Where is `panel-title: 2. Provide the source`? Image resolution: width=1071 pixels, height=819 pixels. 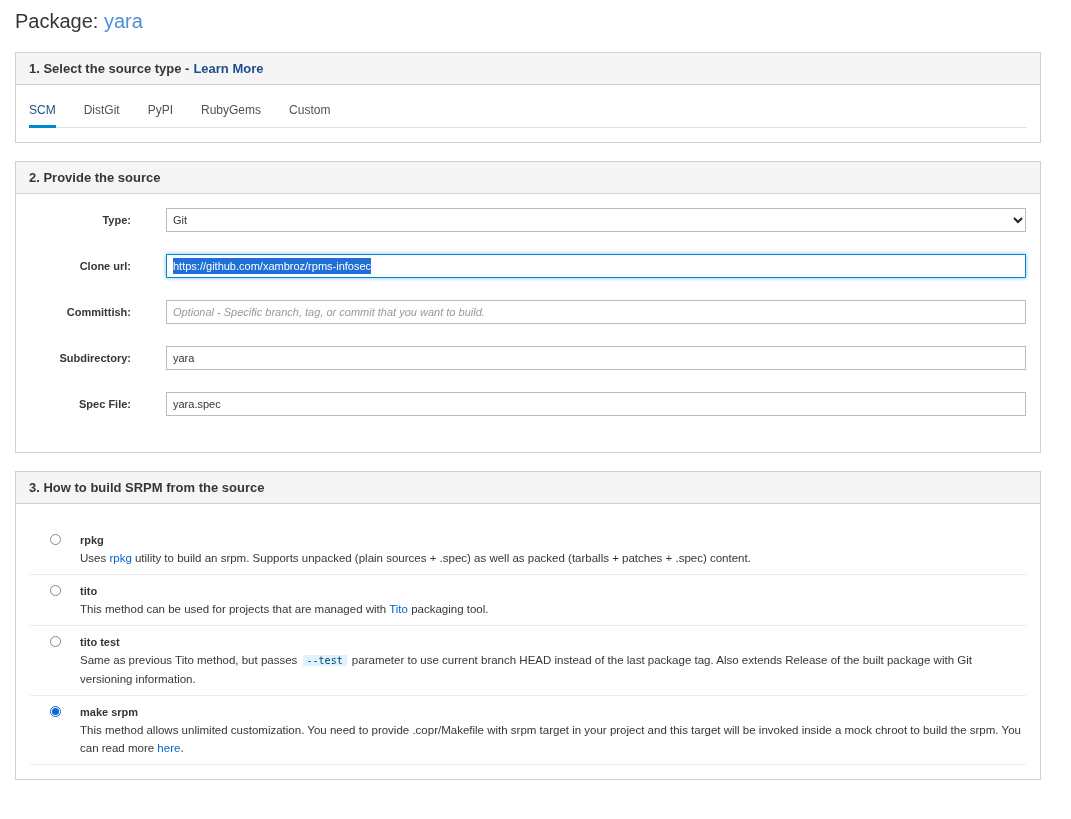
panel-title: 2. Provide the source is located at coordinates (95, 177).